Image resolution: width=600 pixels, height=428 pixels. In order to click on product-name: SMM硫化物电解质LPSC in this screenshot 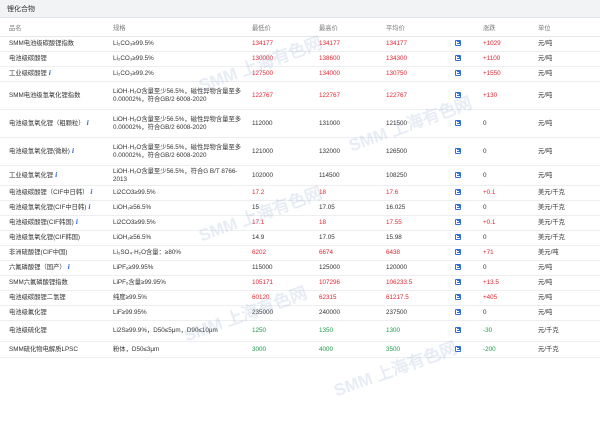, I will do `click(43, 349)`.